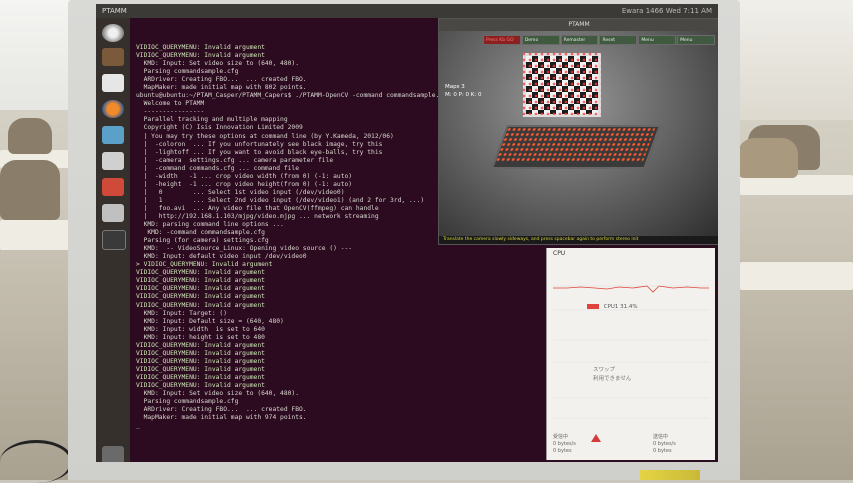 This screenshot has height=483, width=853. What do you see at coordinates (113, 135) in the screenshot?
I see `writer-icon` at bounding box center [113, 135].